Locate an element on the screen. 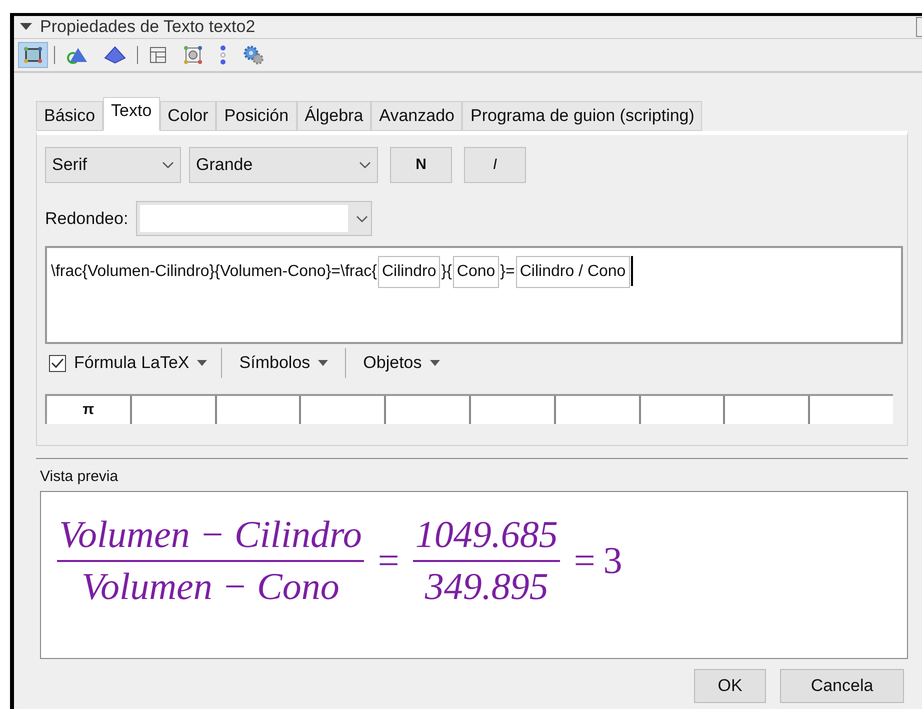  settings-icon is located at coordinates (254, 55).